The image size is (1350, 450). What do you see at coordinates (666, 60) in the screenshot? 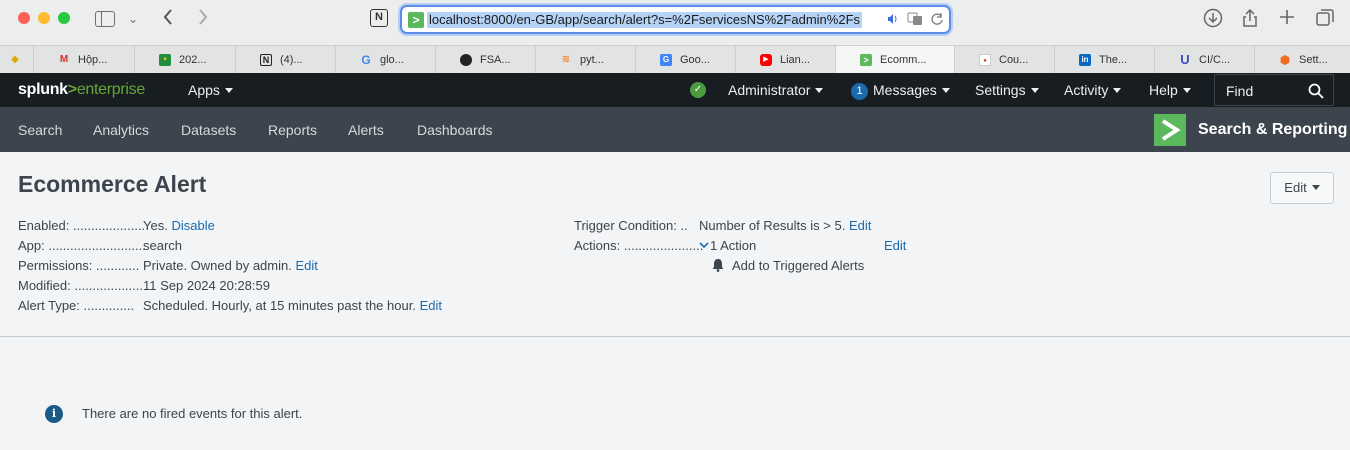
I see `google-translate-icon: G` at bounding box center [666, 60].